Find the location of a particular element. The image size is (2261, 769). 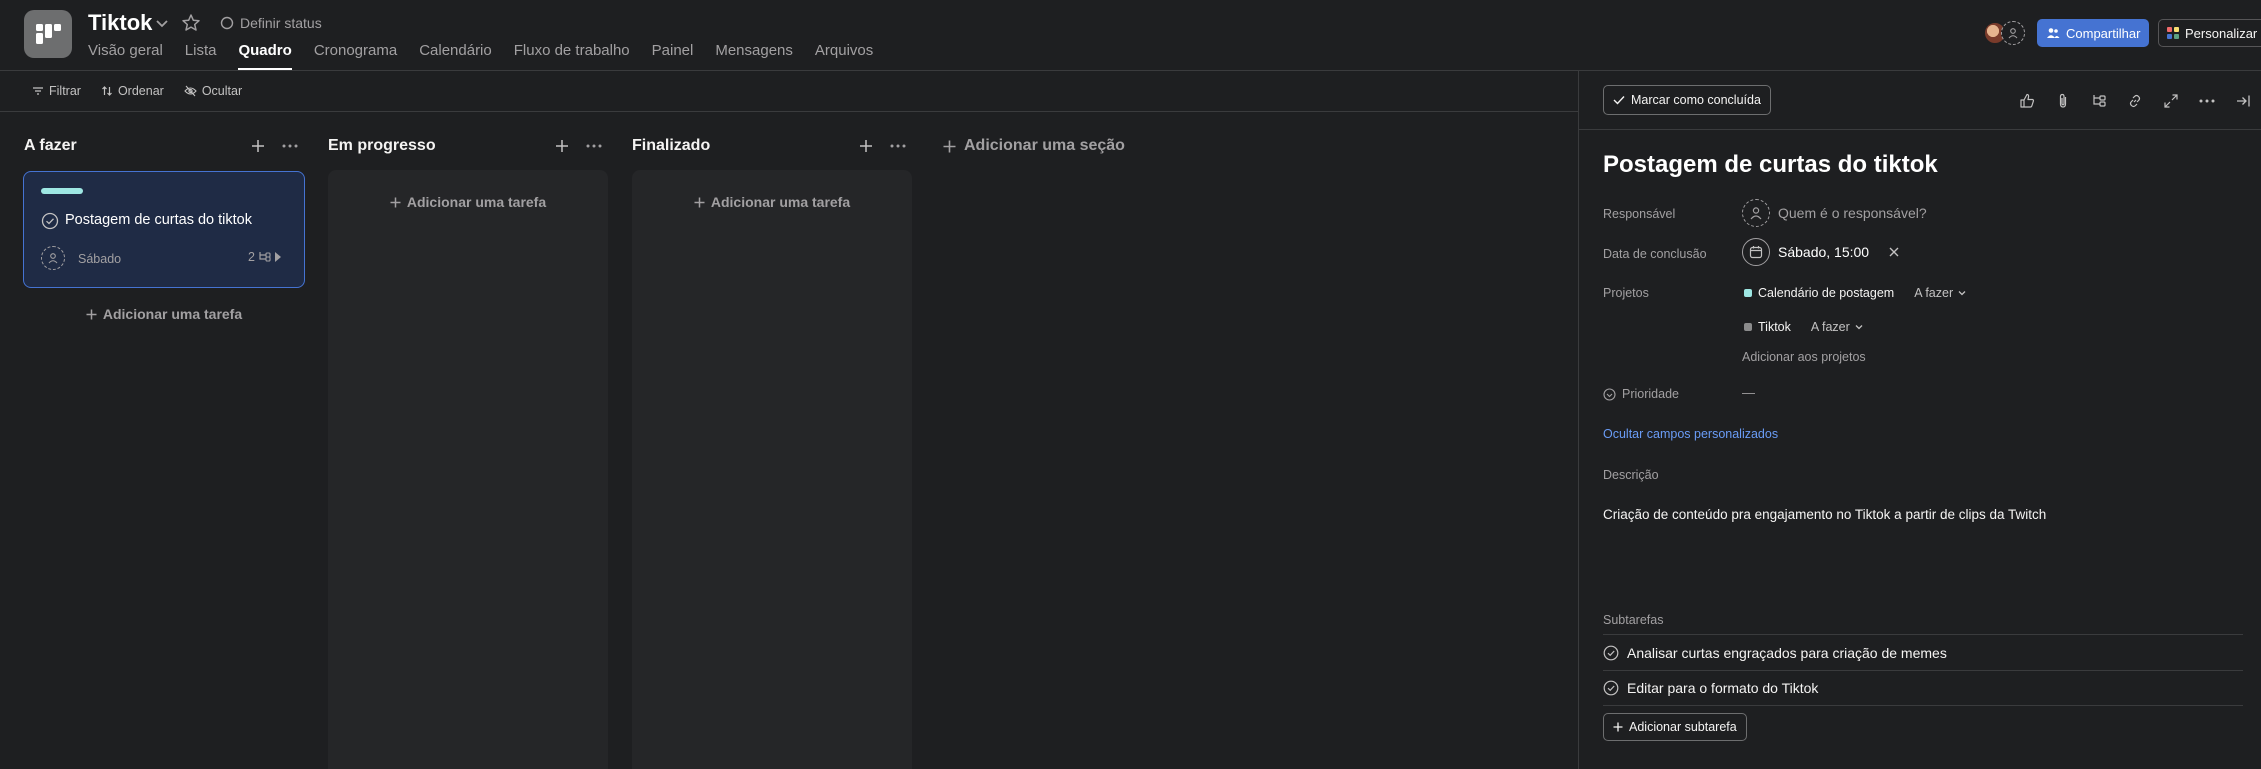

grid-colors-icon is located at coordinates (2173, 33).